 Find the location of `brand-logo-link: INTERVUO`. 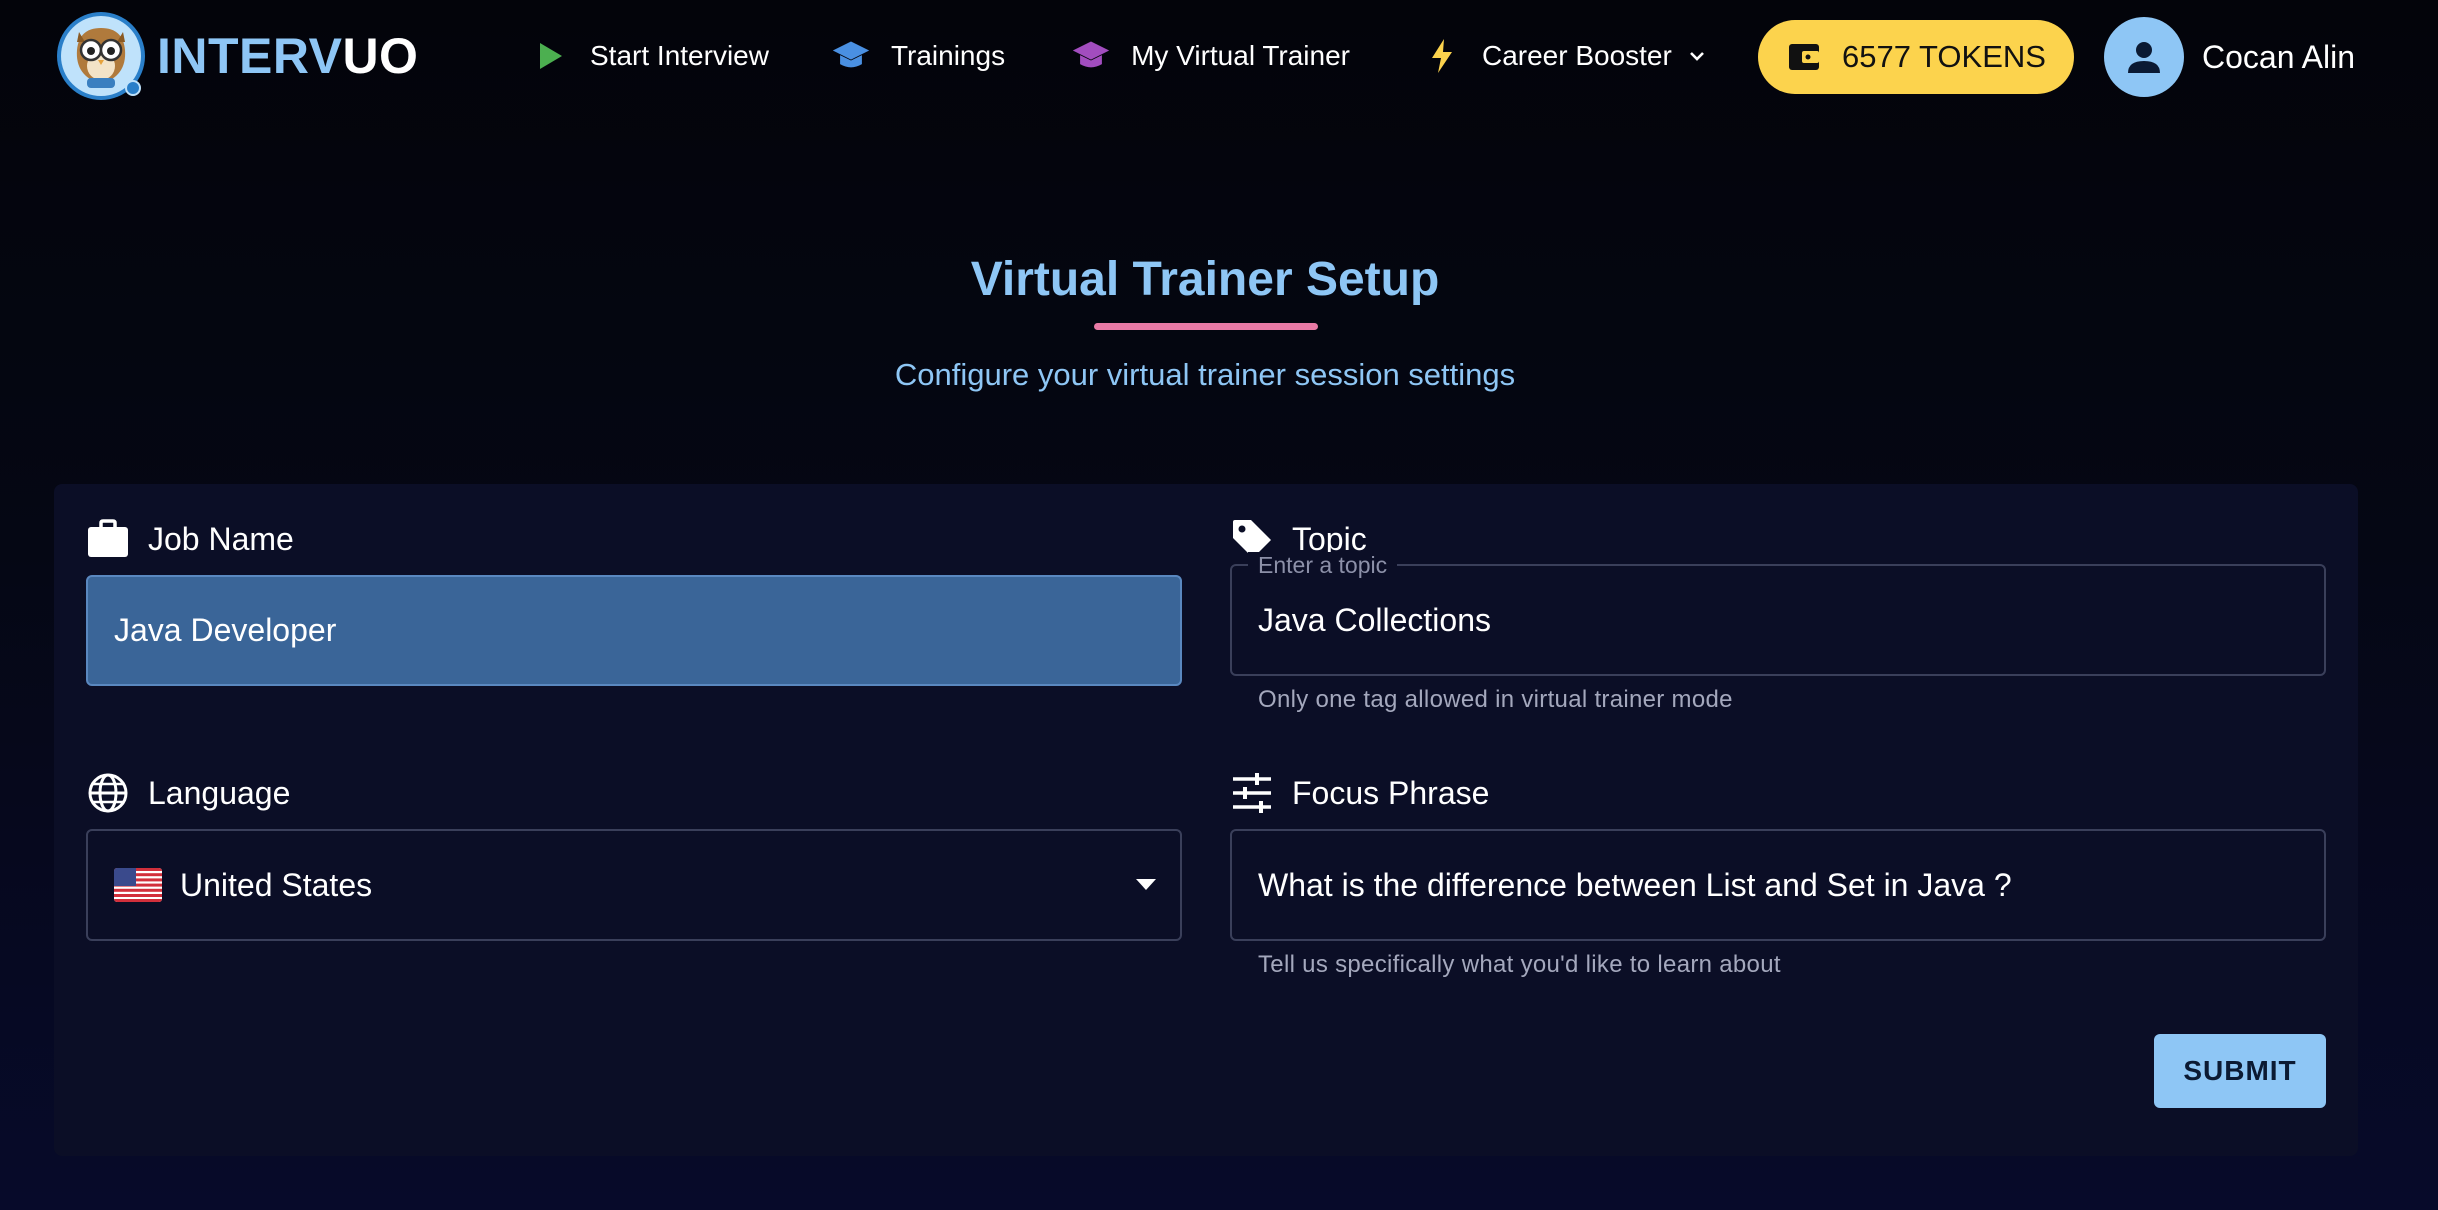

brand-logo-link: INTERVUO is located at coordinates (236, 56).